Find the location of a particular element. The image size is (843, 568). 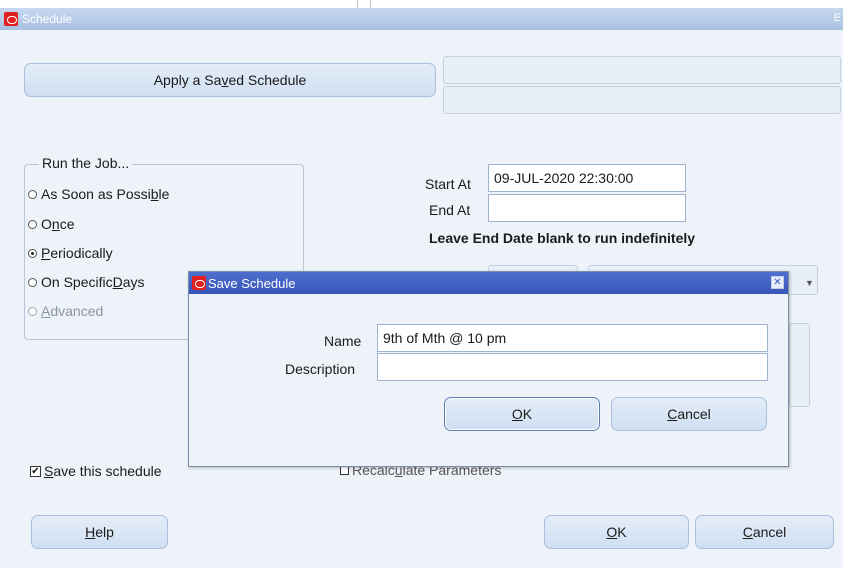

dialog-cancel-button: Cancel is located at coordinates (689, 414).